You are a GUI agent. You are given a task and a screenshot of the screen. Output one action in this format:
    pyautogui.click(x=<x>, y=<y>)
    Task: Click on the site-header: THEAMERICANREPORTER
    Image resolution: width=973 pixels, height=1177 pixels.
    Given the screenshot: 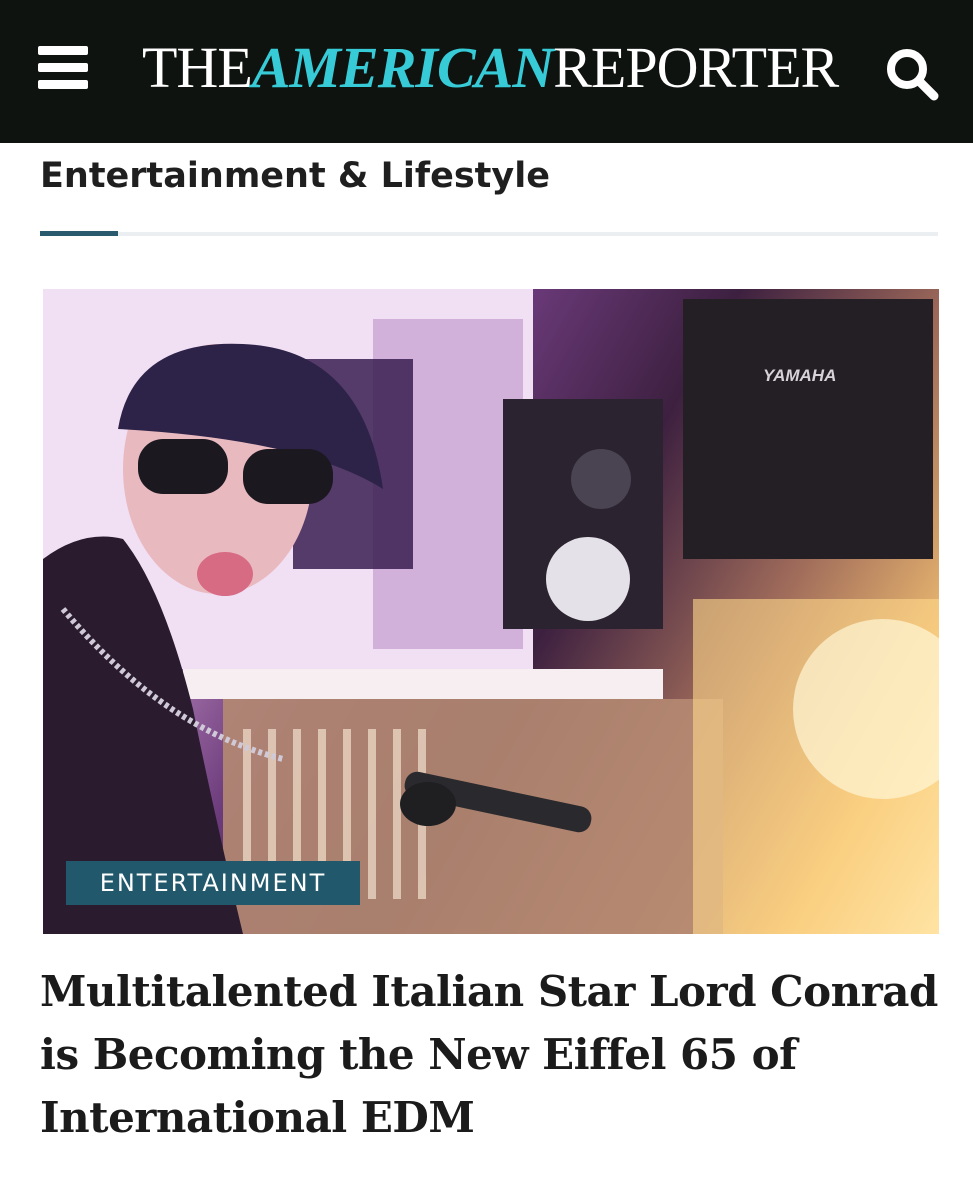 What is the action you would take?
    pyautogui.click(x=486, y=71)
    